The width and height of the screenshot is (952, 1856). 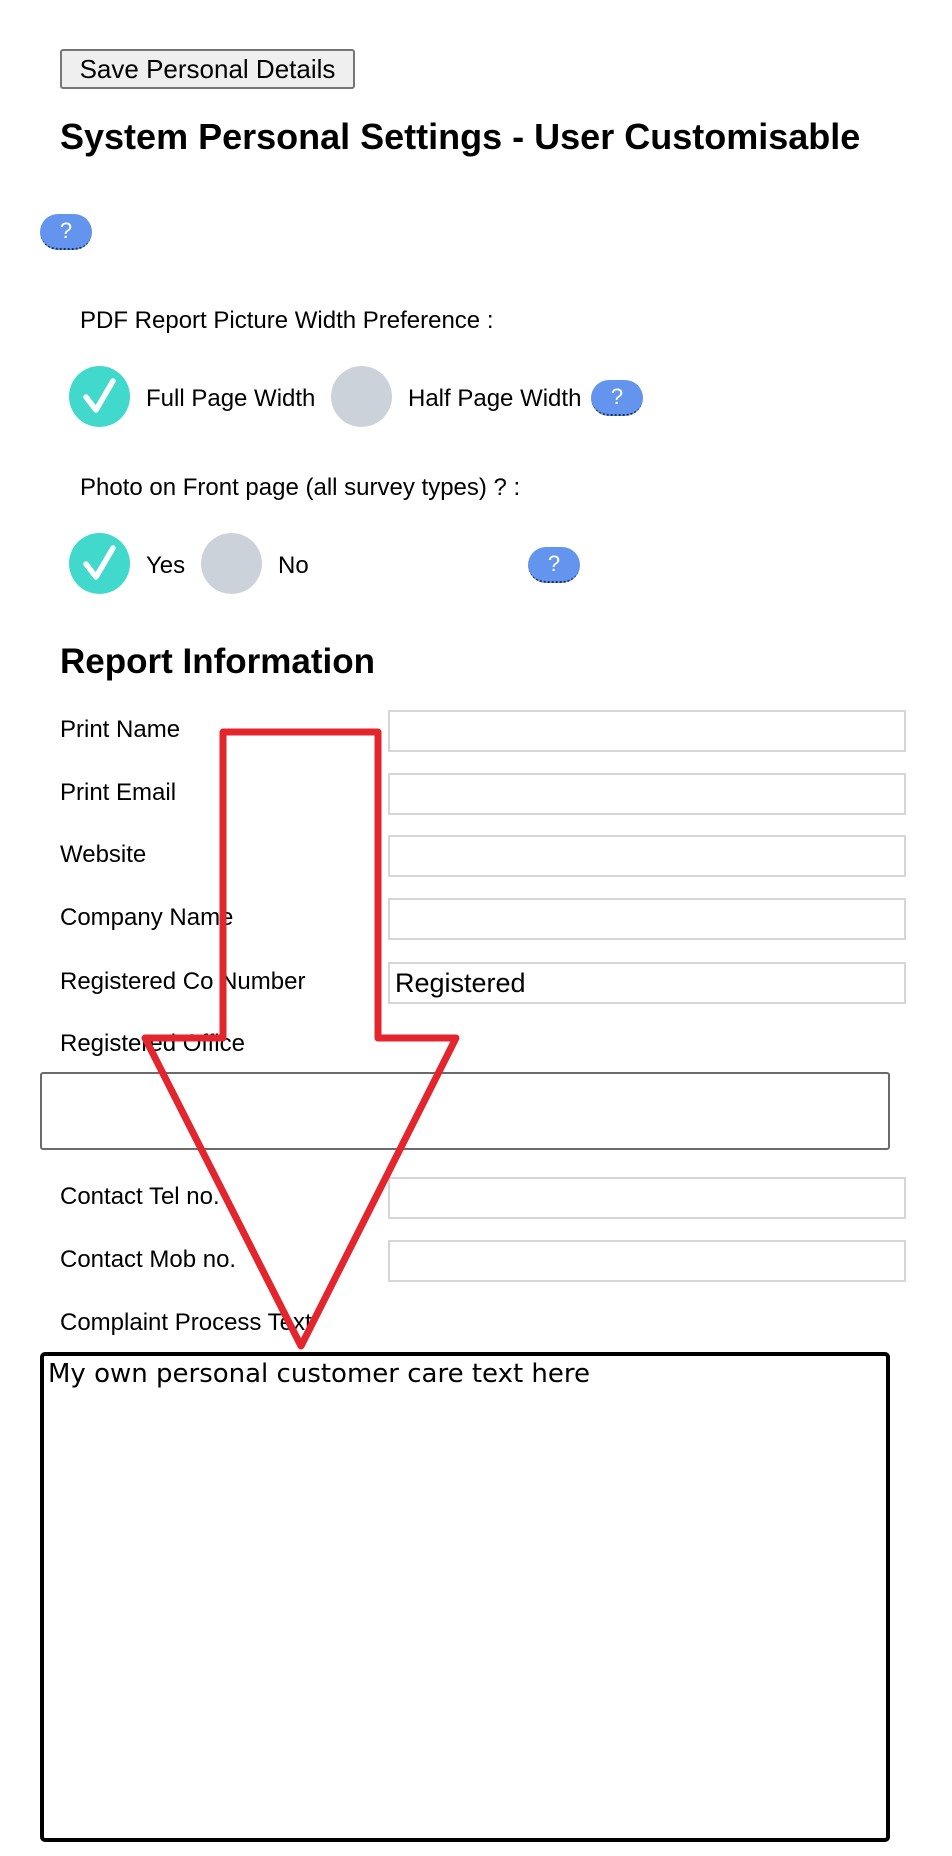 What do you see at coordinates (495, 398) in the screenshot?
I see `radio-label-half-page-width: Half Page Width` at bounding box center [495, 398].